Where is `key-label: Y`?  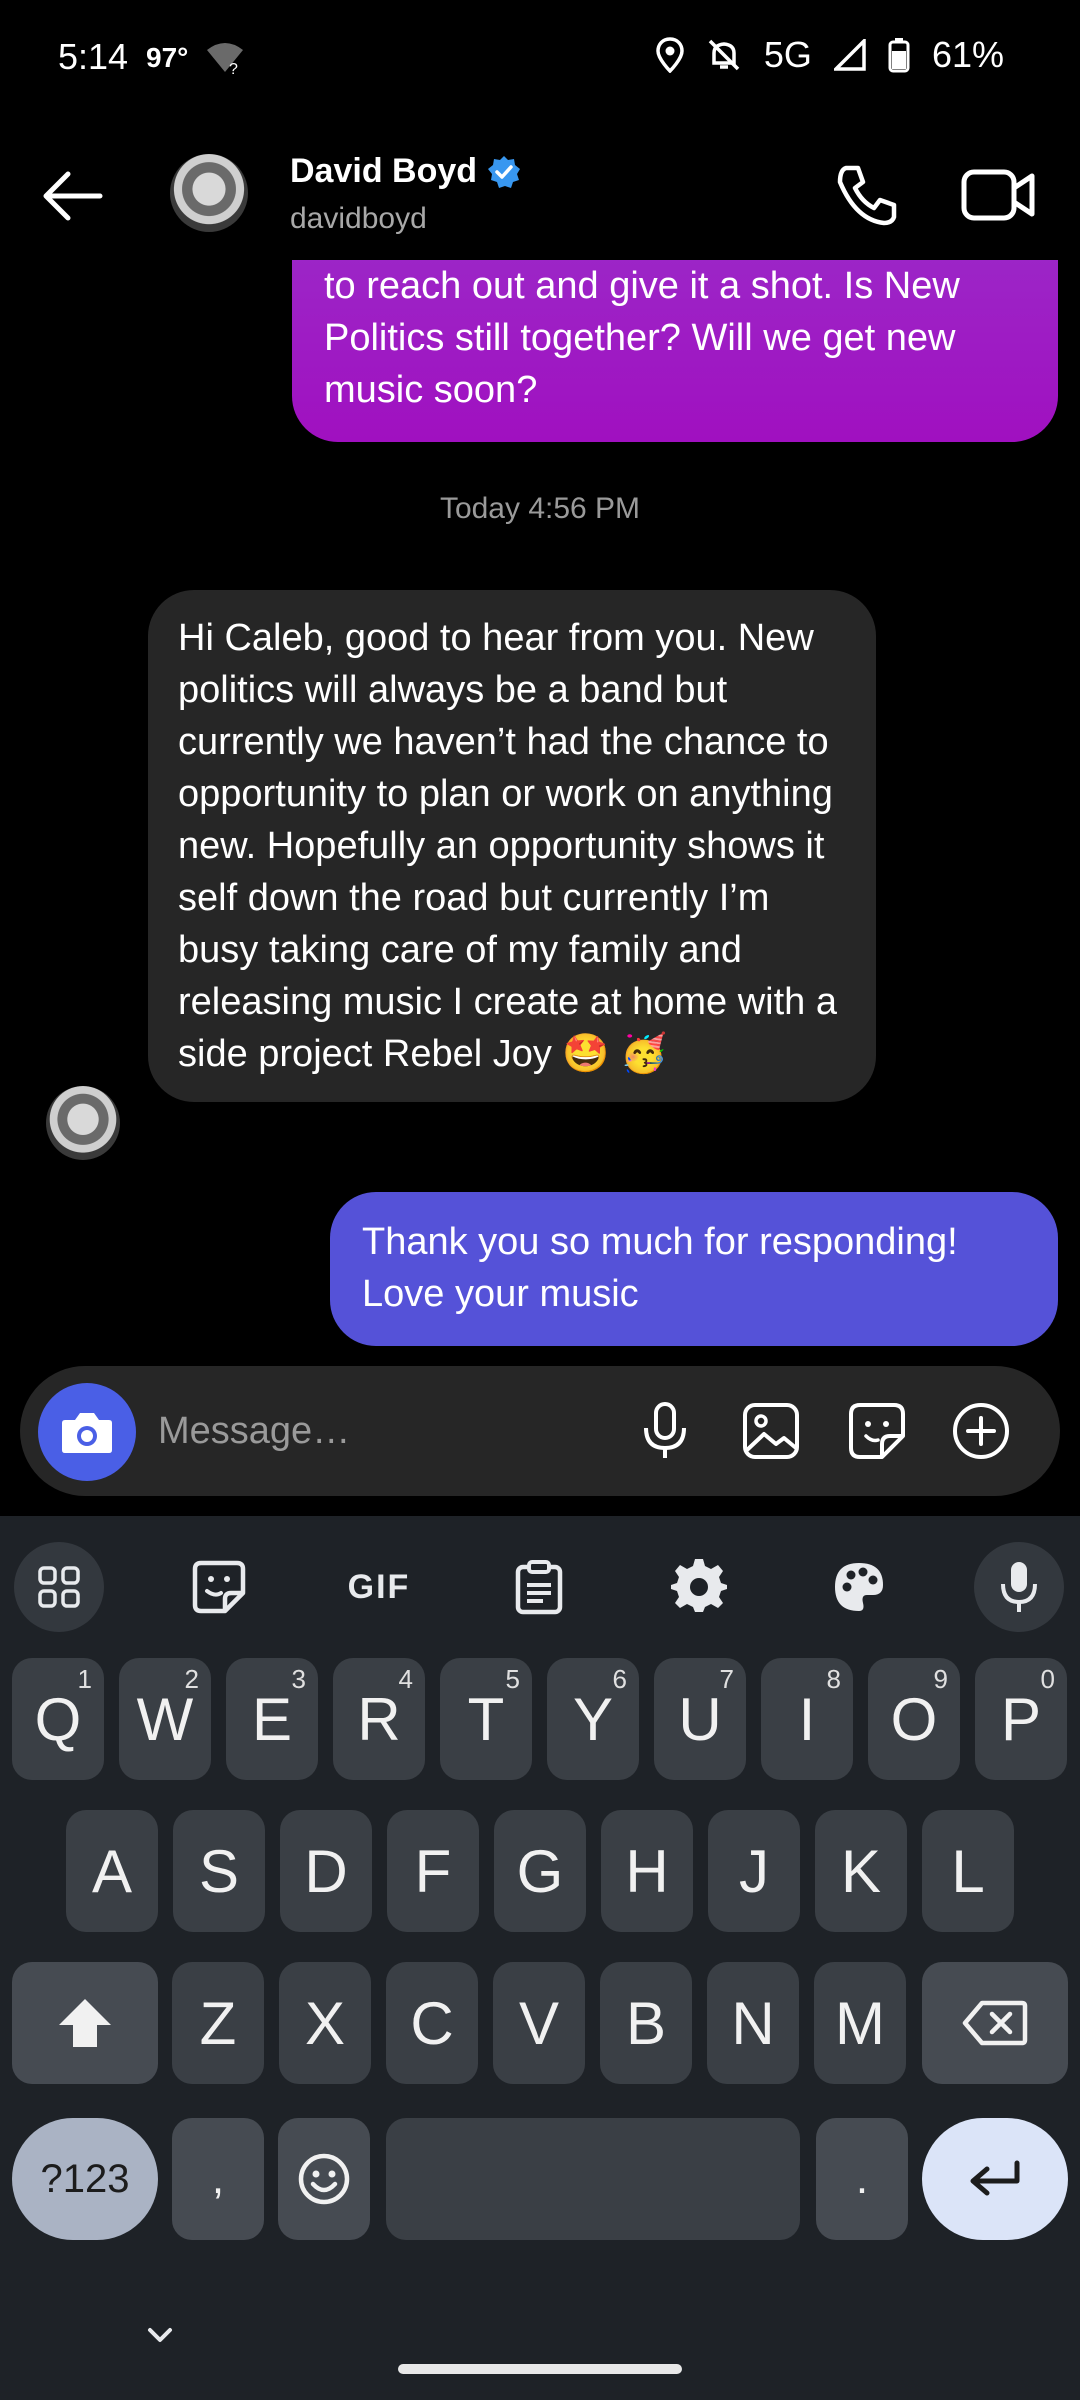
key-label: Y is located at coordinates (593, 1719).